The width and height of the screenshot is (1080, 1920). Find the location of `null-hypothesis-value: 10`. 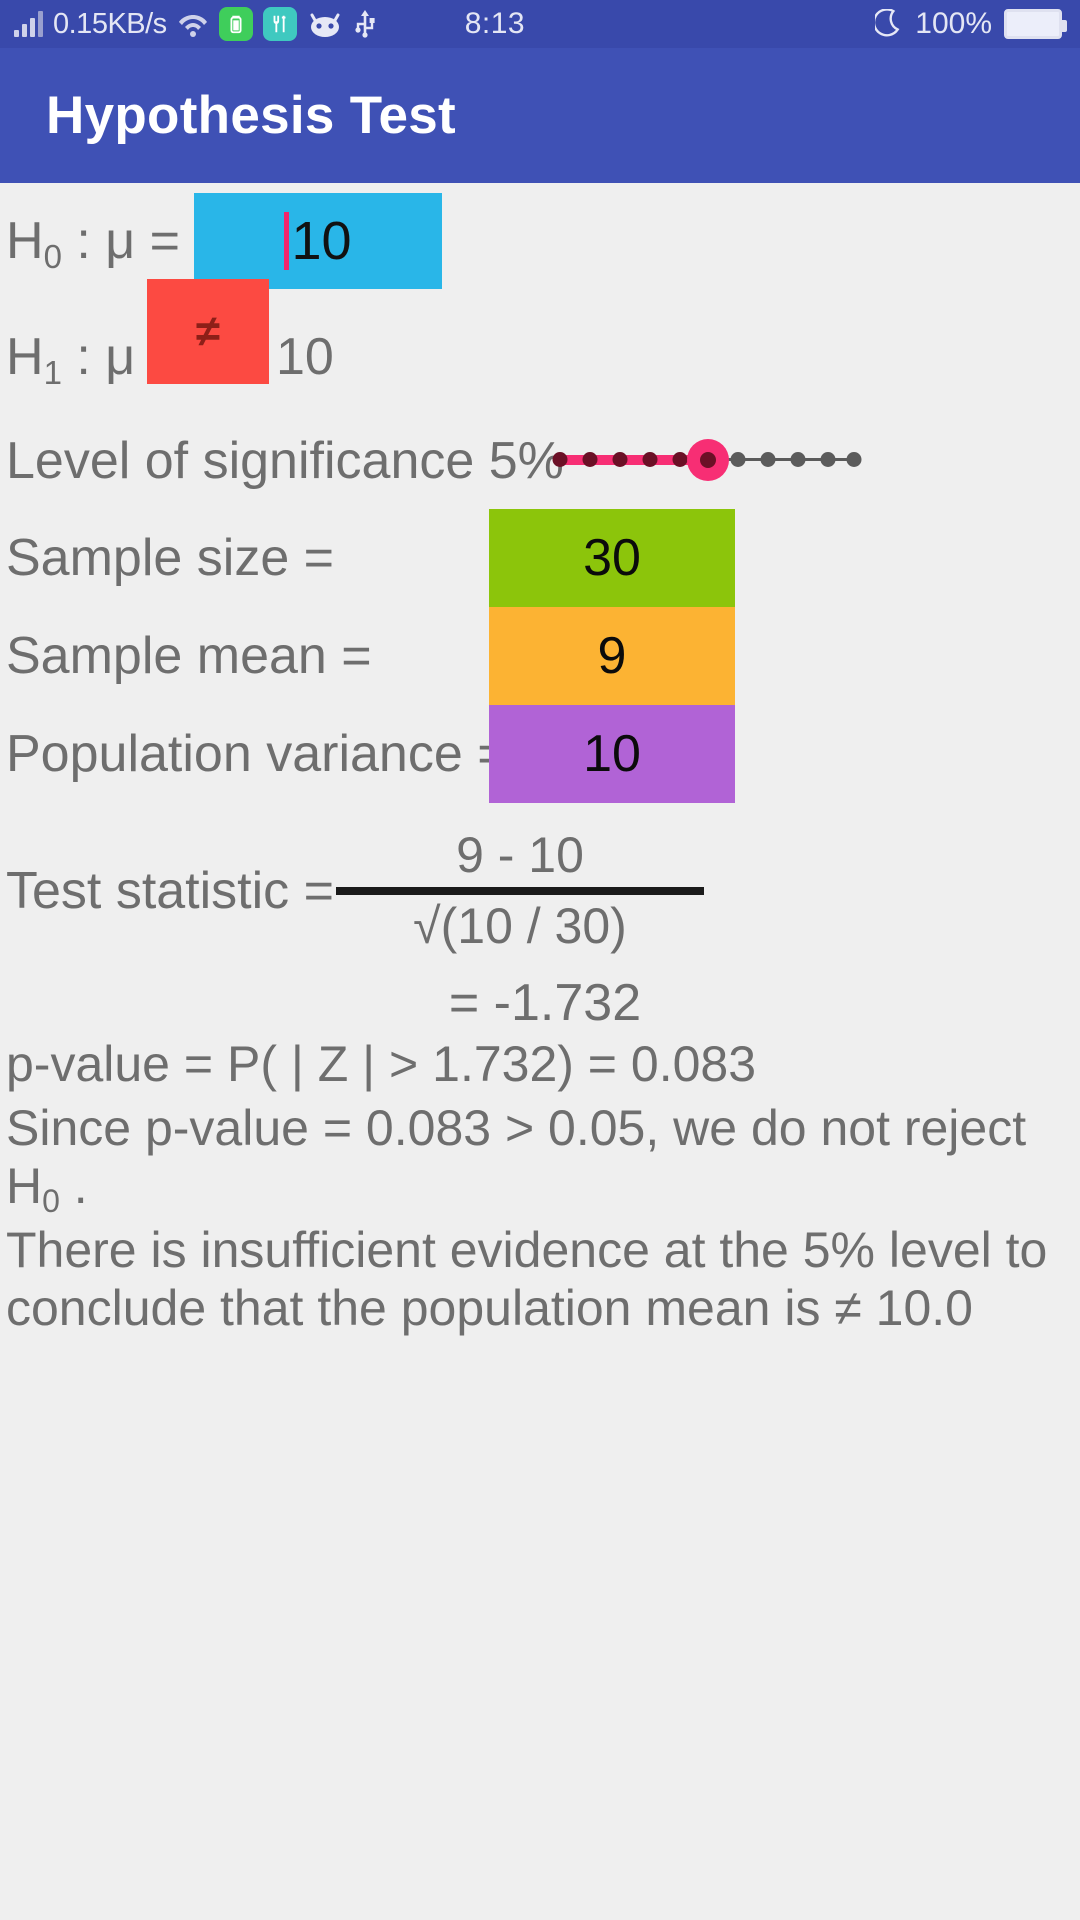

null-hypothesis-value: 10 is located at coordinates (321, 241).